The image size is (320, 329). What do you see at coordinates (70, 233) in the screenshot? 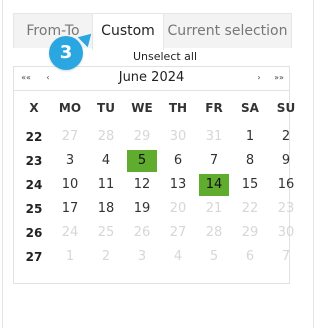
I see `calendar-day: 24` at bounding box center [70, 233].